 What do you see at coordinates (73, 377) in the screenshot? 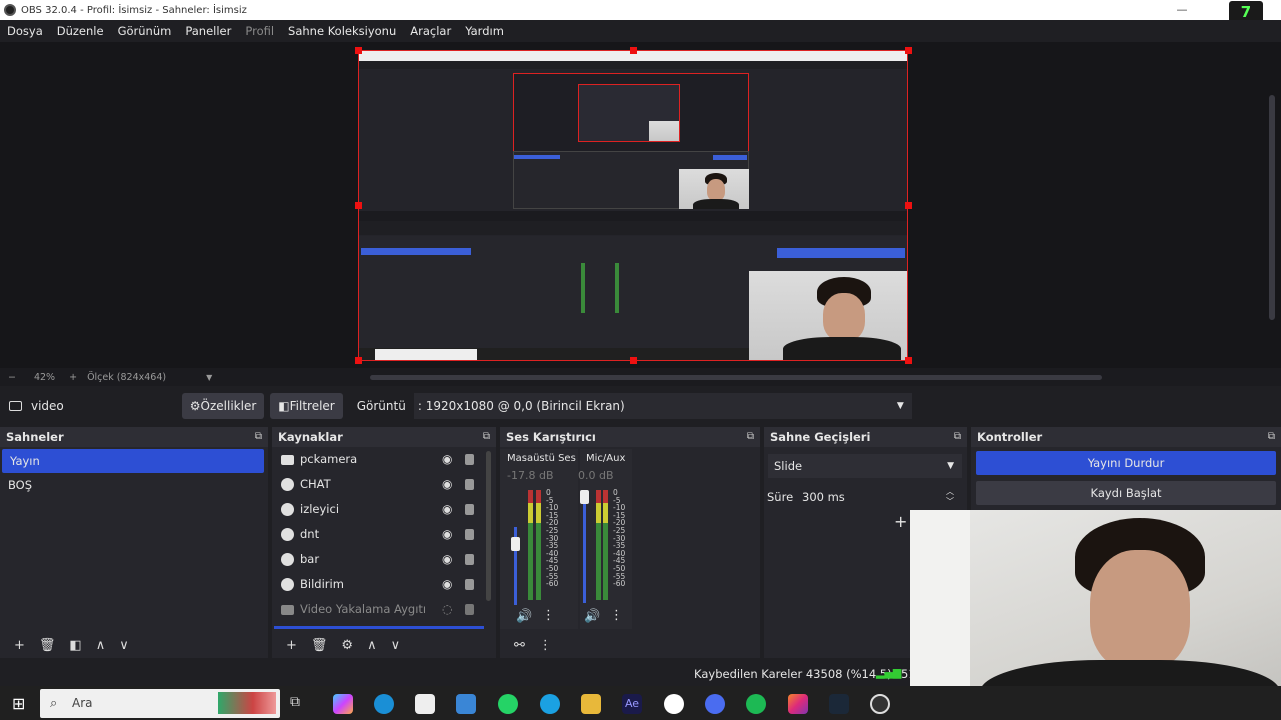
I see `zoom-in-button: +` at bounding box center [73, 377].